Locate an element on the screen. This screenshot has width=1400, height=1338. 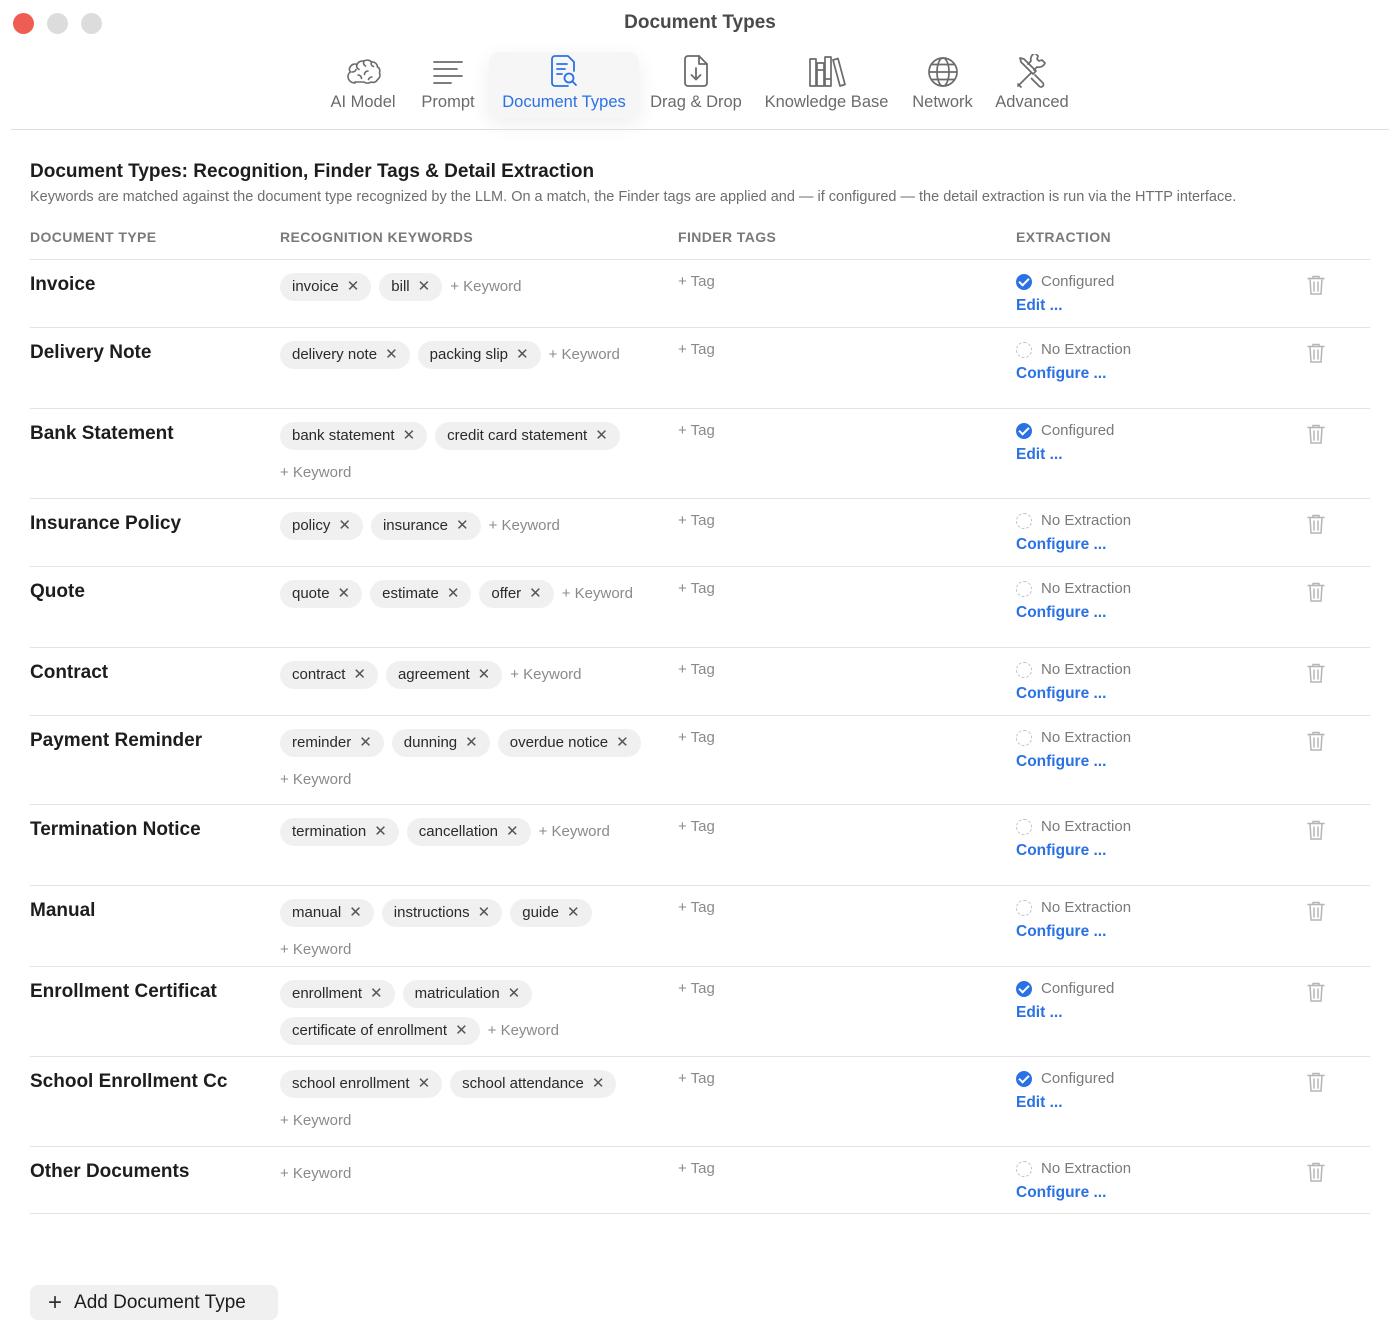
tab-drag-drop: Drag & Drop is located at coordinates (696, 85).